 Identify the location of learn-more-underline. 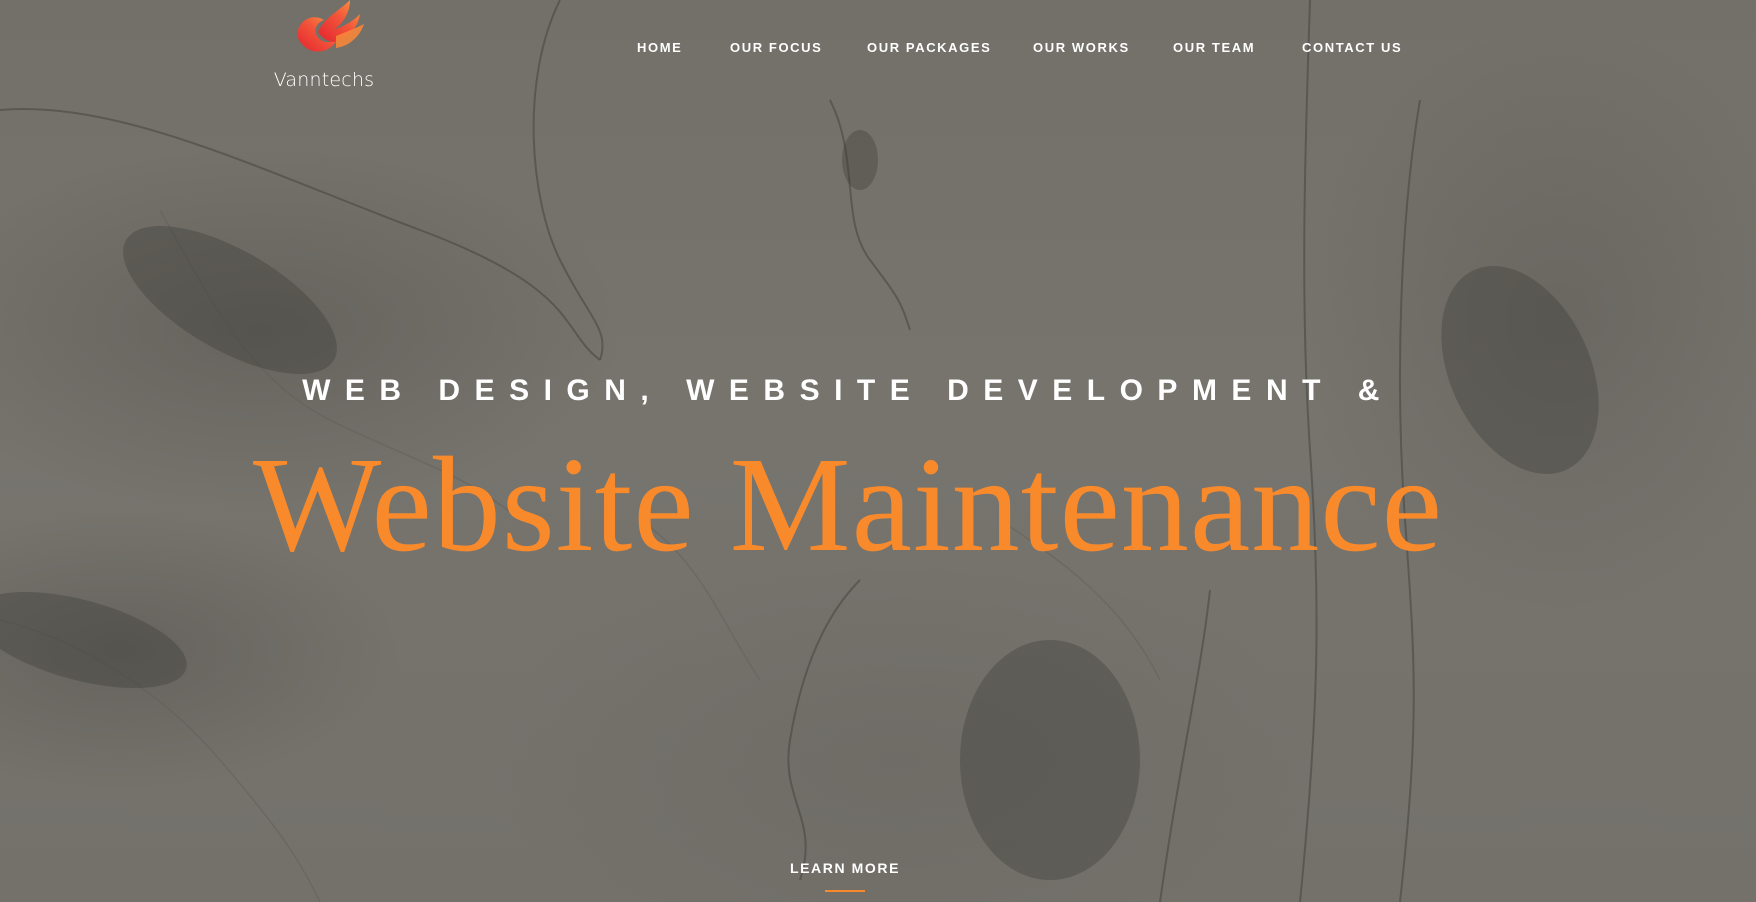
(845, 891).